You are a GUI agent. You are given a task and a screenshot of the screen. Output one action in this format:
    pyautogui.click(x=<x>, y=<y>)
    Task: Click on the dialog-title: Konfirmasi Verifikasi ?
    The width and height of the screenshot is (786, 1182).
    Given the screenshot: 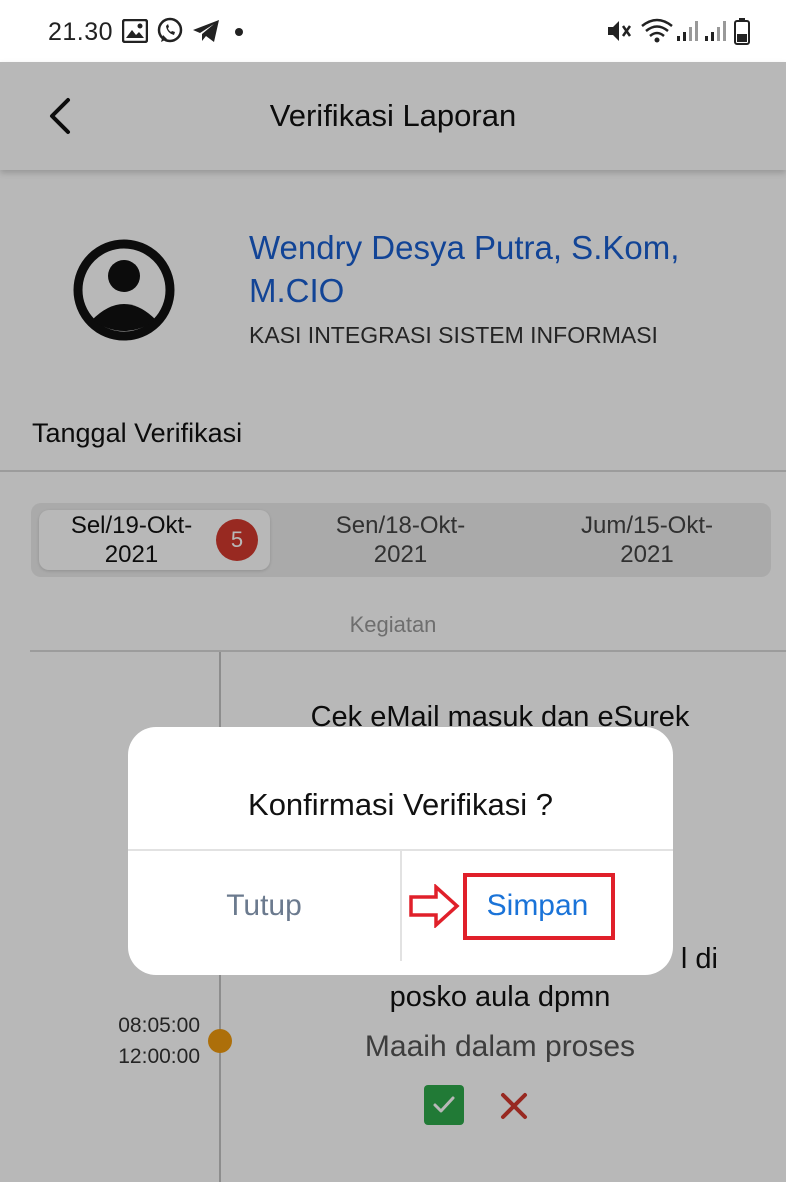 What is the action you would take?
    pyautogui.click(x=400, y=804)
    